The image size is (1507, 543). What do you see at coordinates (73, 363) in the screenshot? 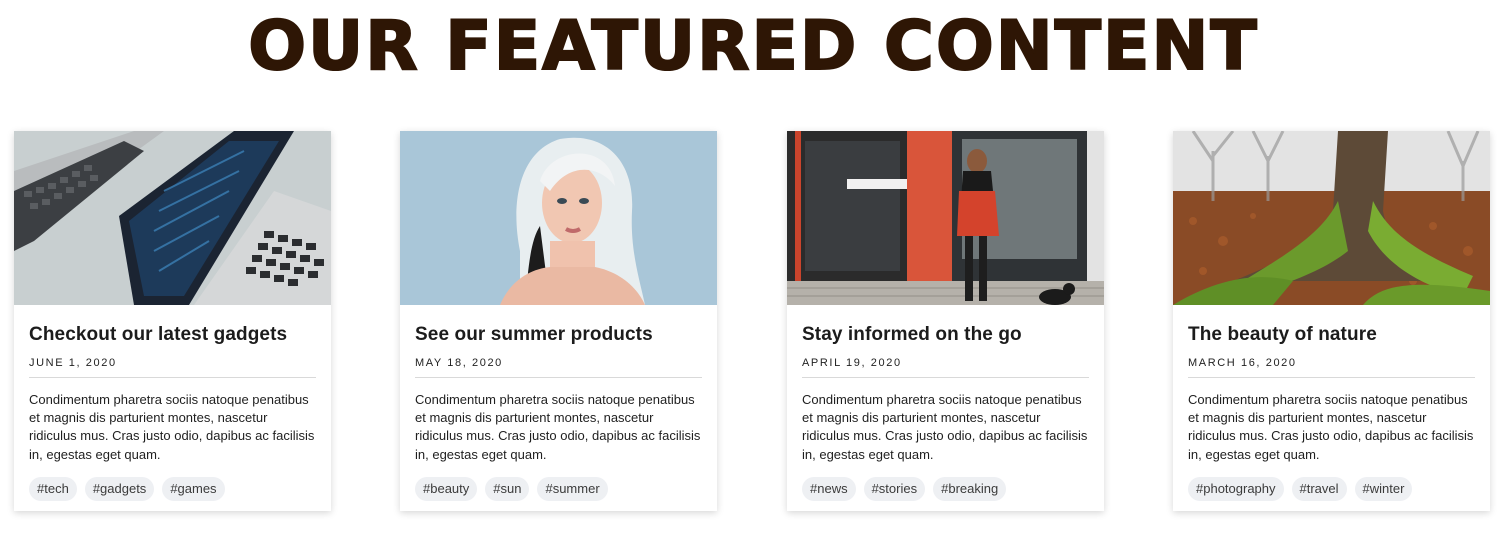
I see `card-date: JUNE 1, 2020` at bounding box center [73, 363].